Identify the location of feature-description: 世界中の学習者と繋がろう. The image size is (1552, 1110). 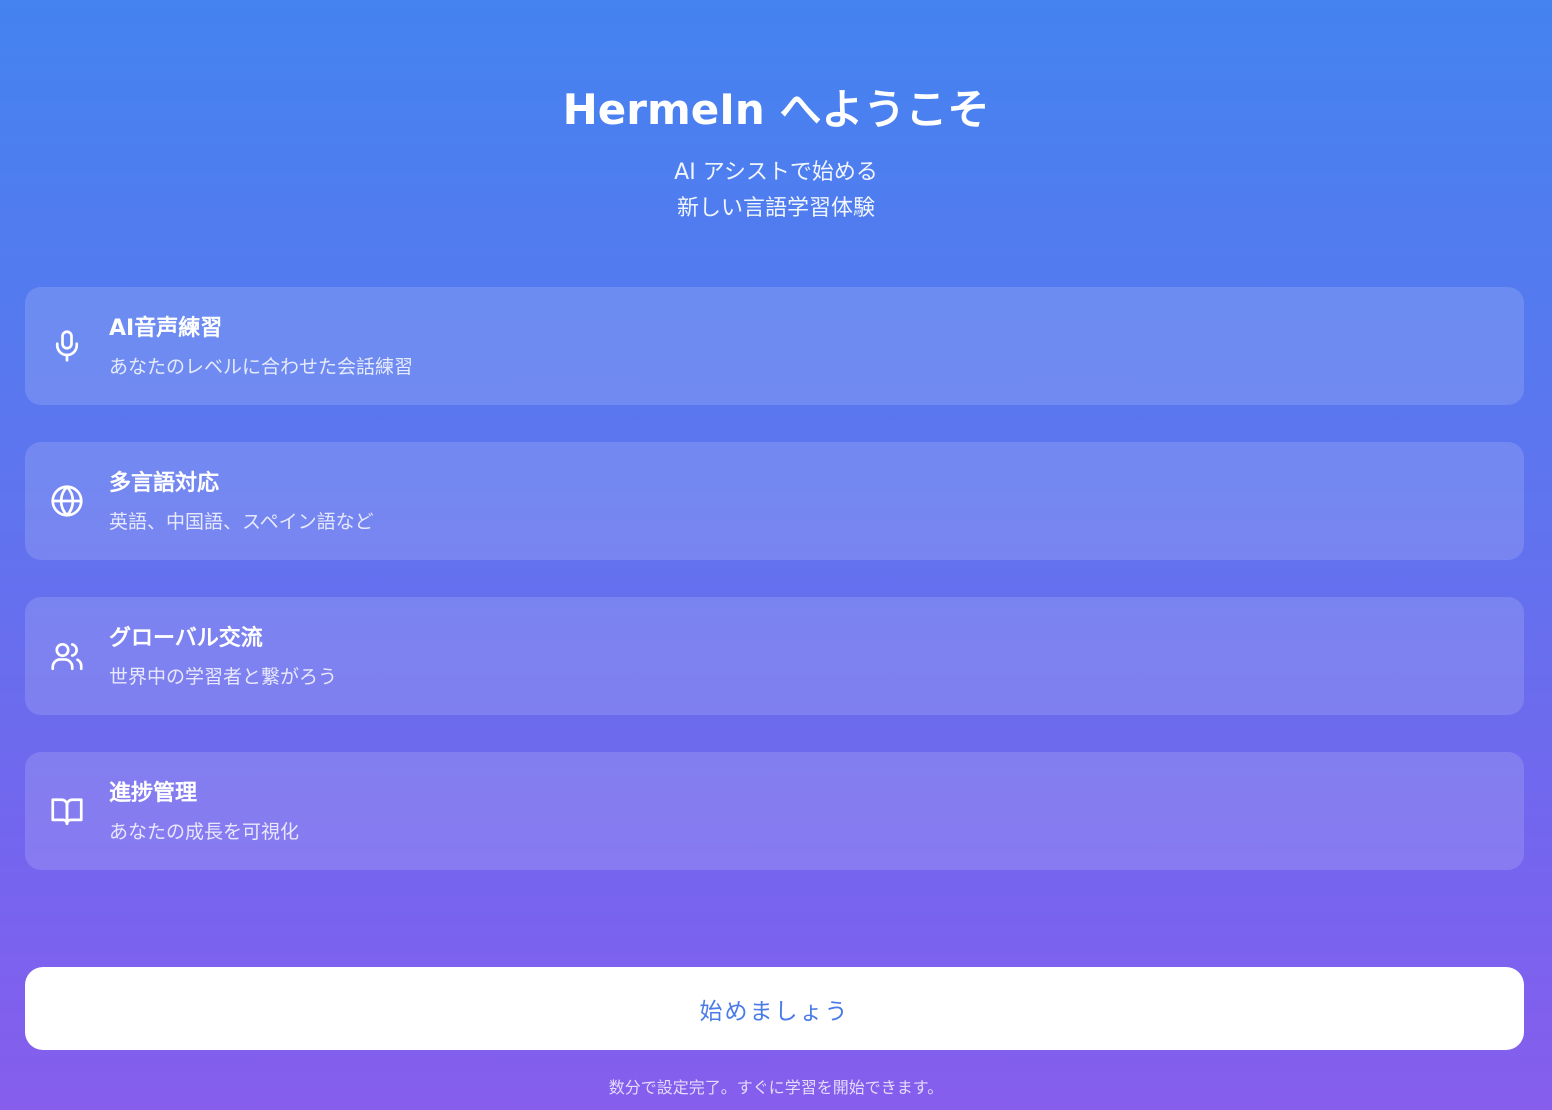
(223, 677).